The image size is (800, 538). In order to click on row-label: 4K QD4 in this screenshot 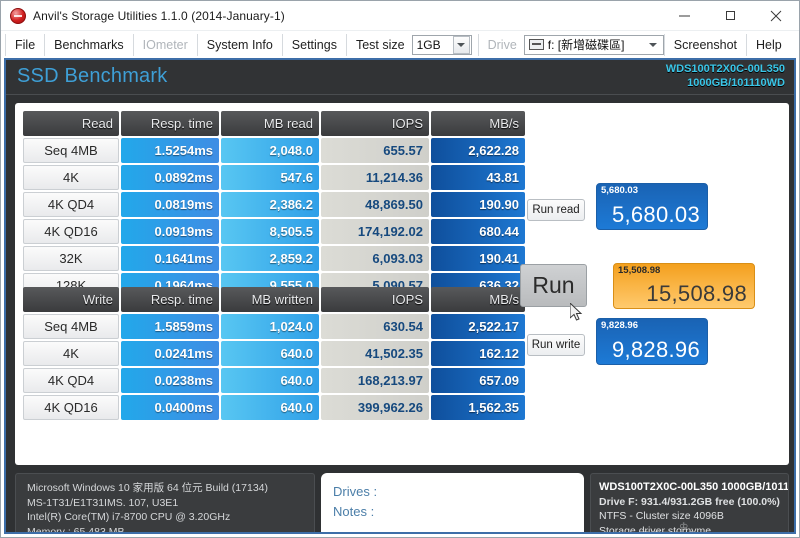, I will do `click(71, 380)`.